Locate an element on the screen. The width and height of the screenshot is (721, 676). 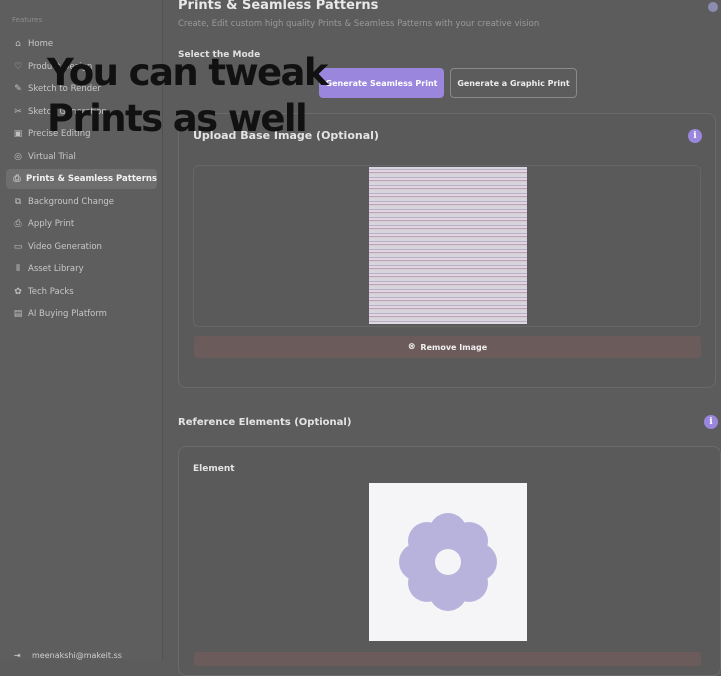
remove-image-button: ⊗ Remove Image is located at coordinates (447, 347).